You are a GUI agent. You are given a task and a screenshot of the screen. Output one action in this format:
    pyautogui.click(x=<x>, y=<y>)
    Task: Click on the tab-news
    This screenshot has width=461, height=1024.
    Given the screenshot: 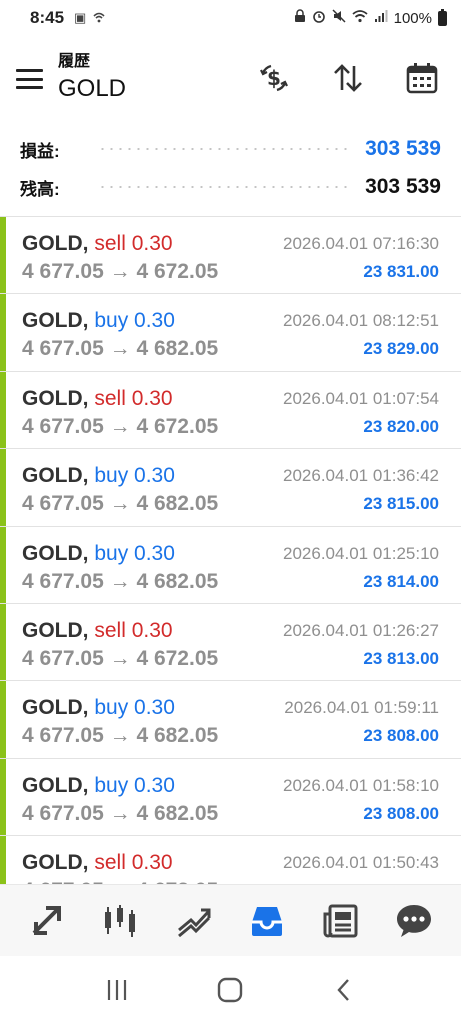 What is the action you would take?
    pyautogui.click(x=341, y=921)
    